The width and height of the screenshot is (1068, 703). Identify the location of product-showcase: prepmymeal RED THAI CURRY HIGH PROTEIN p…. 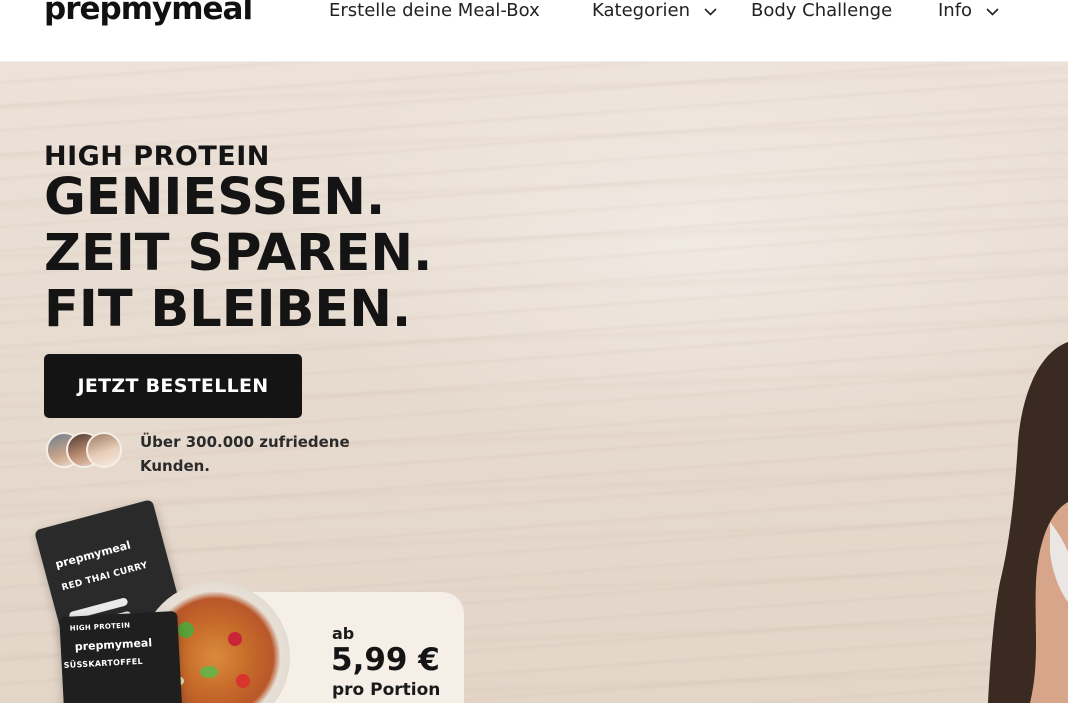
(252, 601).